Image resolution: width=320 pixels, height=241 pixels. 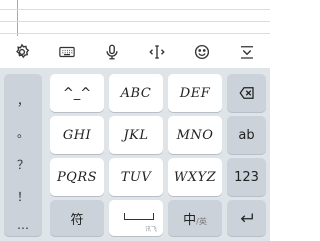 I want to click on microphone-icon, so click(x=112, y=52).